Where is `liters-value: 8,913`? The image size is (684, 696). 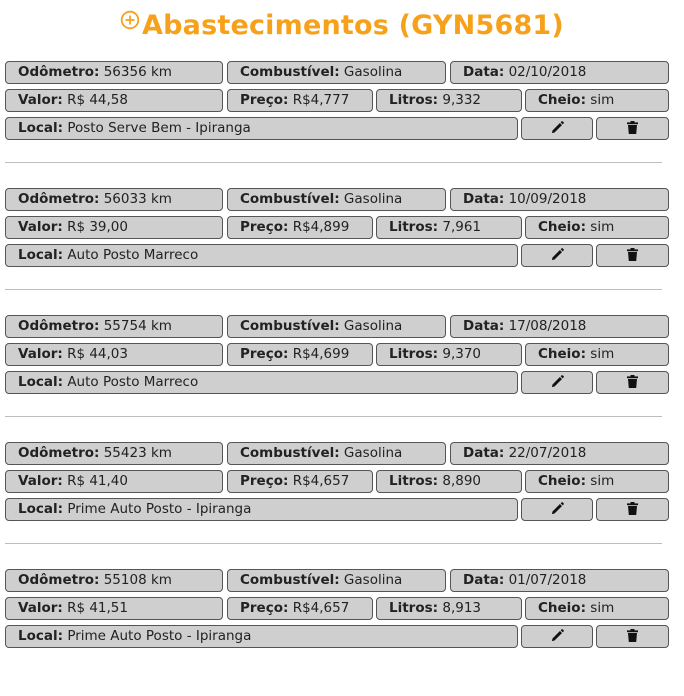 liters-value: 8,913 is located at coordinates (462, 608).